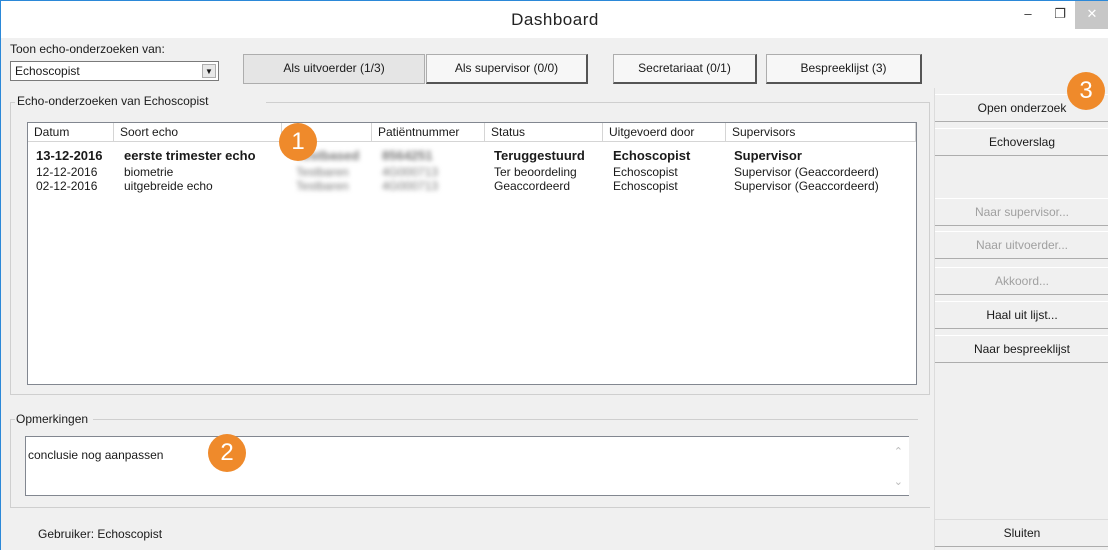  Describe the element at coordinates (844, 69) in the screenshot. I see `tab-bespreeklijst: Bespreeklijst (3)` at that location.